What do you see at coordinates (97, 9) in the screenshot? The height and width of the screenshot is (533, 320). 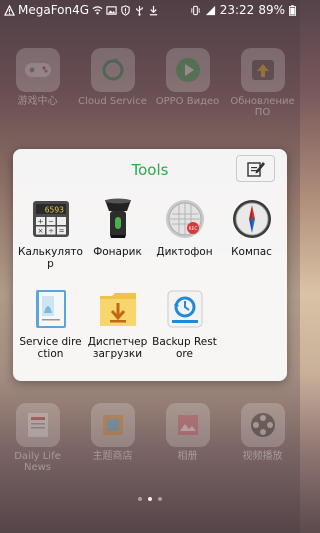 I see `wifi-icon` at bounding box center [97, 9].